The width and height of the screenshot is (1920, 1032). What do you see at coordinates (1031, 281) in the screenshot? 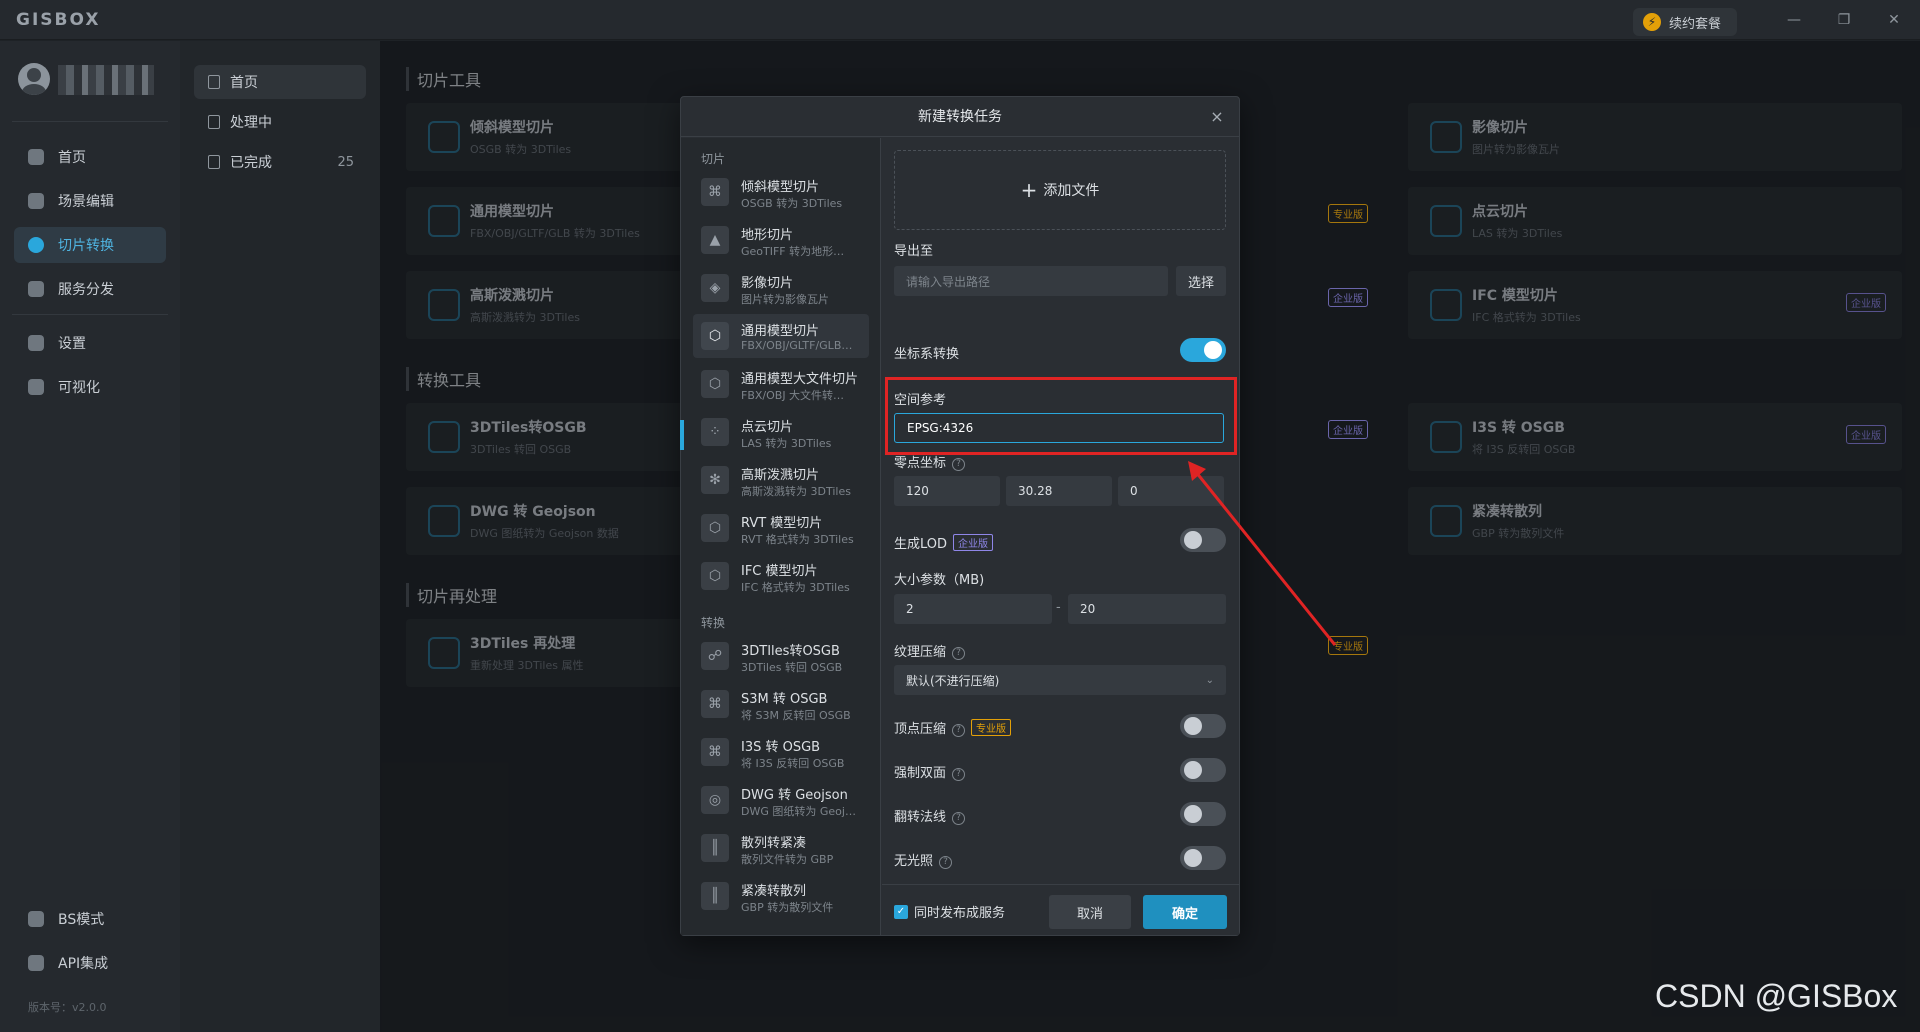
I see `export-path-input: 请输入导出路径` at bounding box center [1031, 281].